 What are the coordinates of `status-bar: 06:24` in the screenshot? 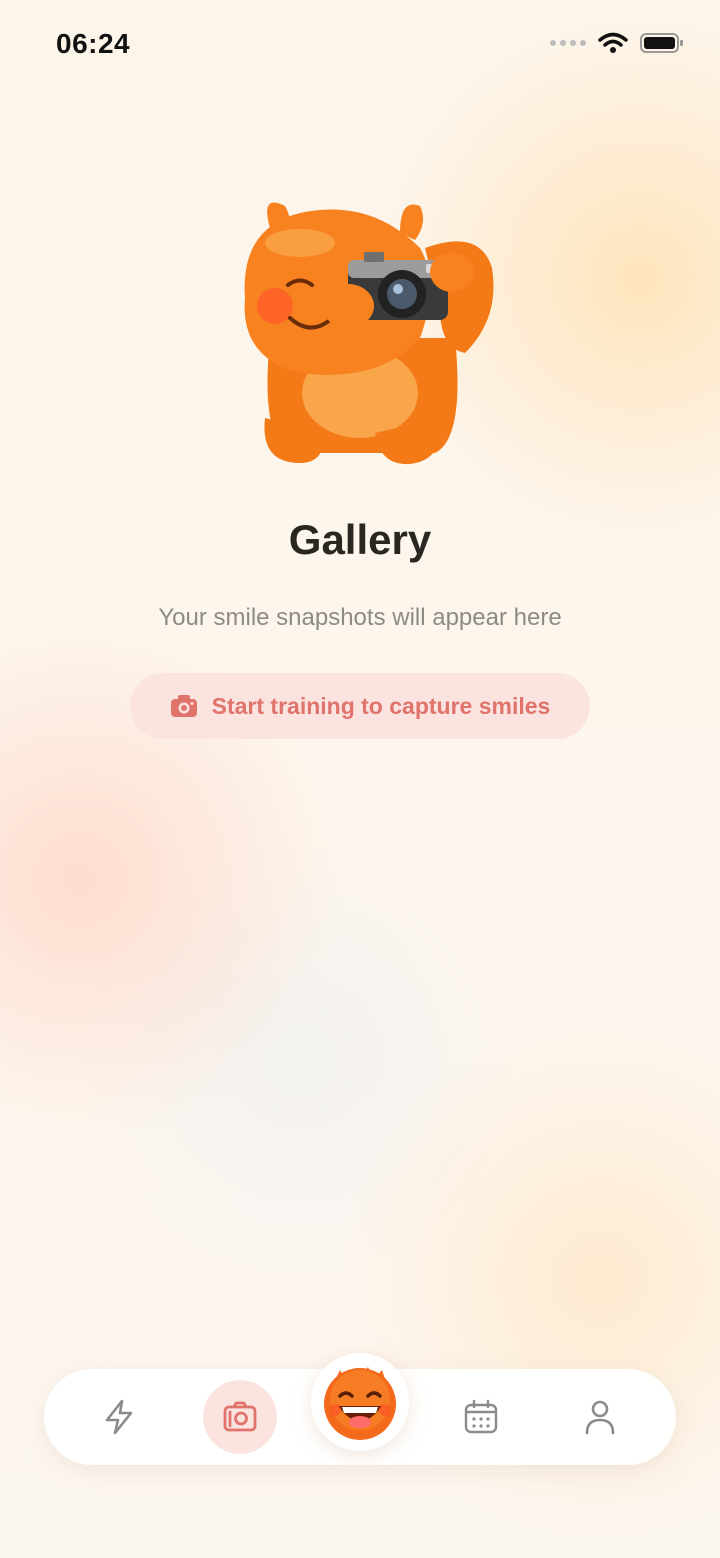 It's located at (360, 46).